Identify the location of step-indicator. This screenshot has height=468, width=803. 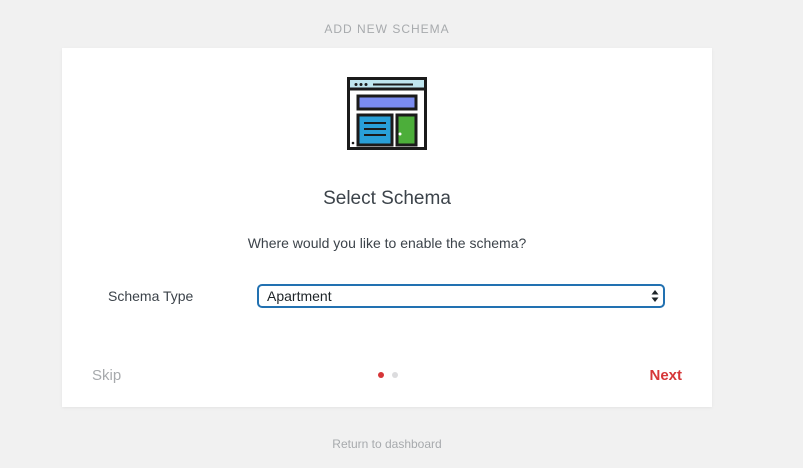
(390, 375).